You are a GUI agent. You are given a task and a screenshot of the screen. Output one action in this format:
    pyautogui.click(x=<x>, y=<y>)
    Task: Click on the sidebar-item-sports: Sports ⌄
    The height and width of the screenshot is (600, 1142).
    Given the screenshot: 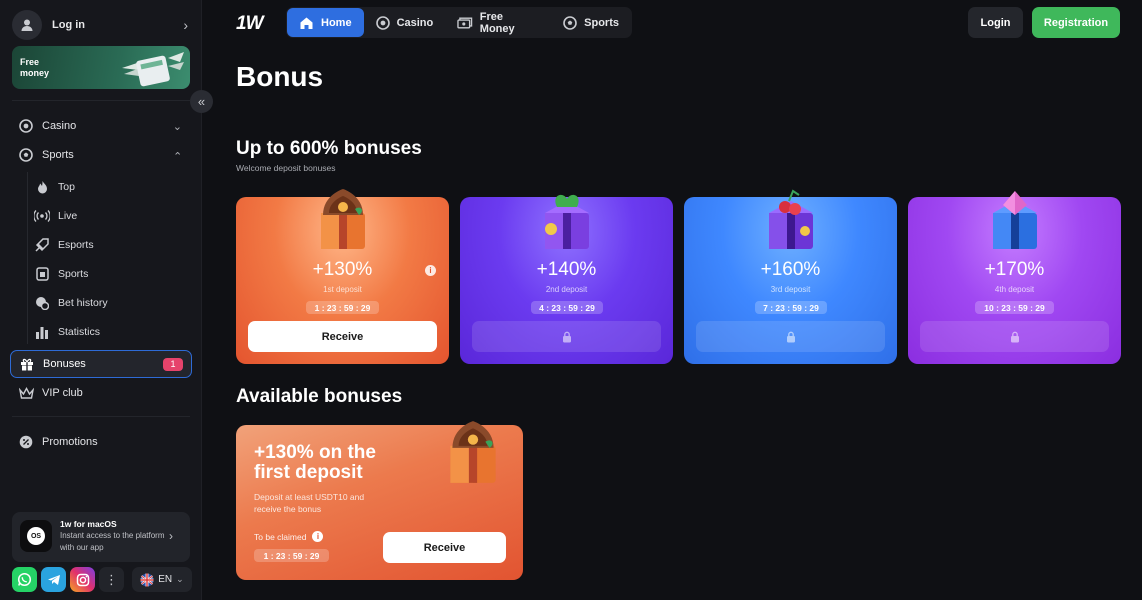 What is the action you would take?
    pyautogui.click(x=102, y=155)
    